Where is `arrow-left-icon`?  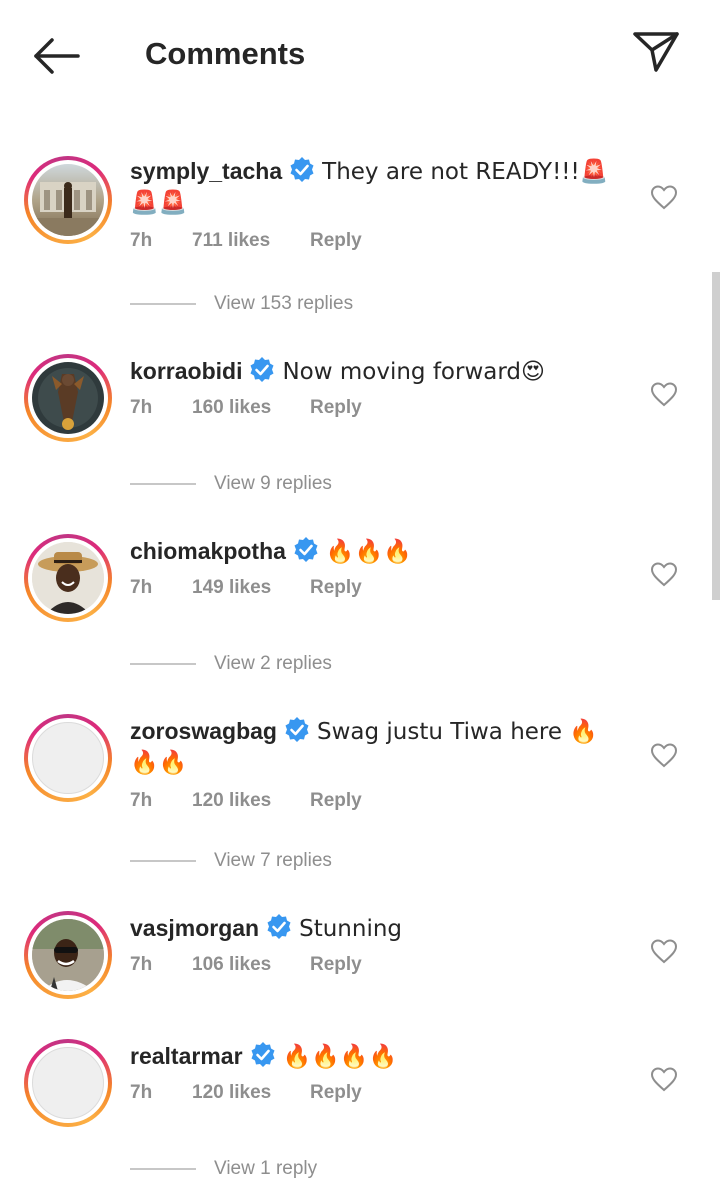
arrow-left-icon is located at coordinates (57, 56).